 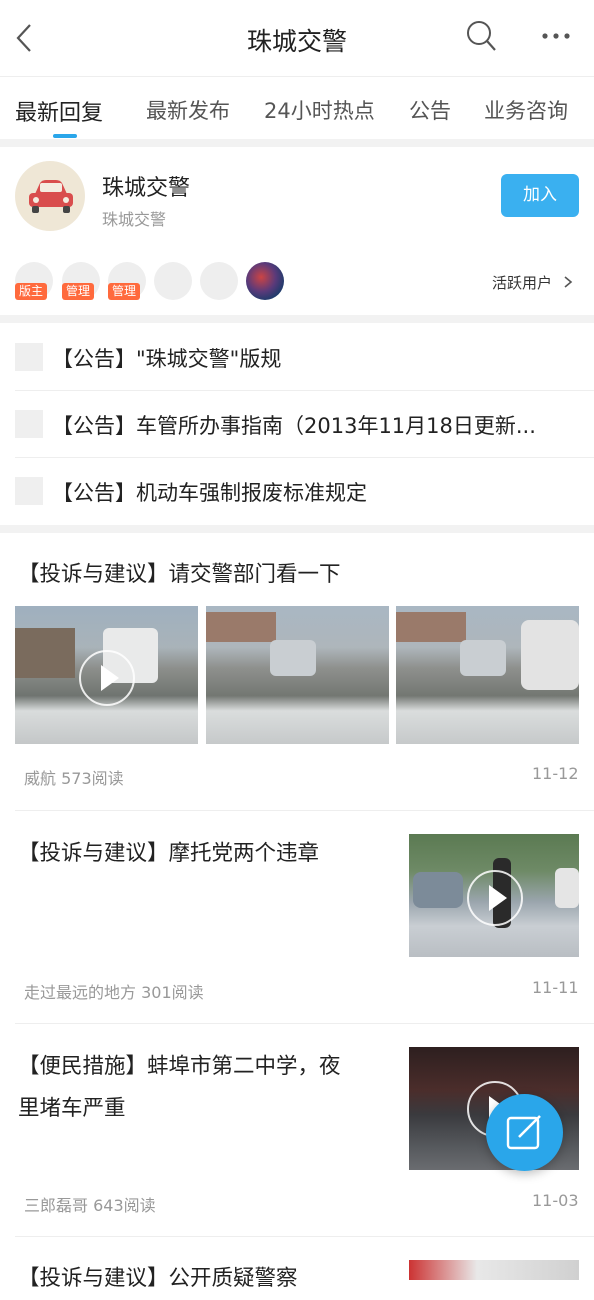 What do you see at coordinates (557, 36) in the screenshot?
I see `more-icon` at bounding box center [557, 36].